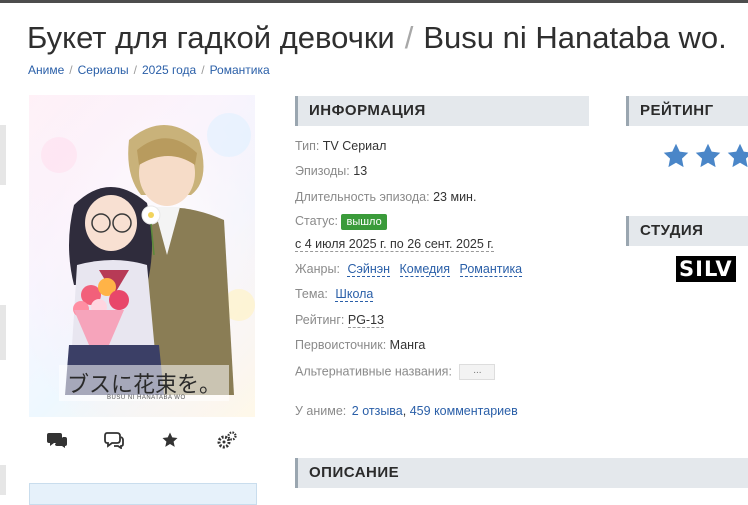 The width and height of the screenshot is (748, 505). I want to click on chat-icon, so click(114, 440).